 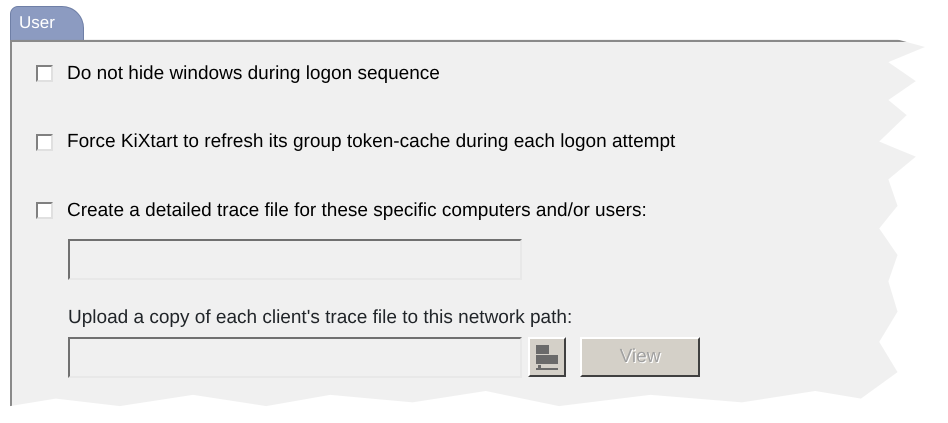 I want to click on checkbox-label: Create a detailed trace file for these specific computers and/or users:, so click(x=357, y=210).